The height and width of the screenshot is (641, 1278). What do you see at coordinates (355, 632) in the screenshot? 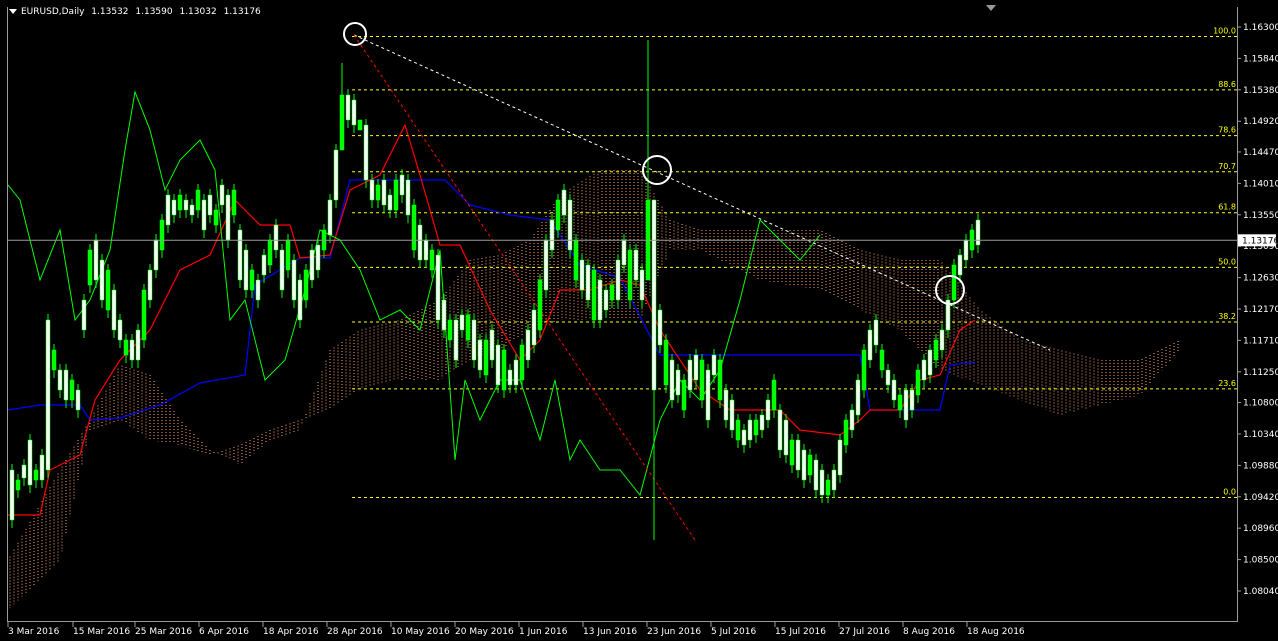
I see `time-label: 28 Apr 2016` at bounding box center [355, 632].